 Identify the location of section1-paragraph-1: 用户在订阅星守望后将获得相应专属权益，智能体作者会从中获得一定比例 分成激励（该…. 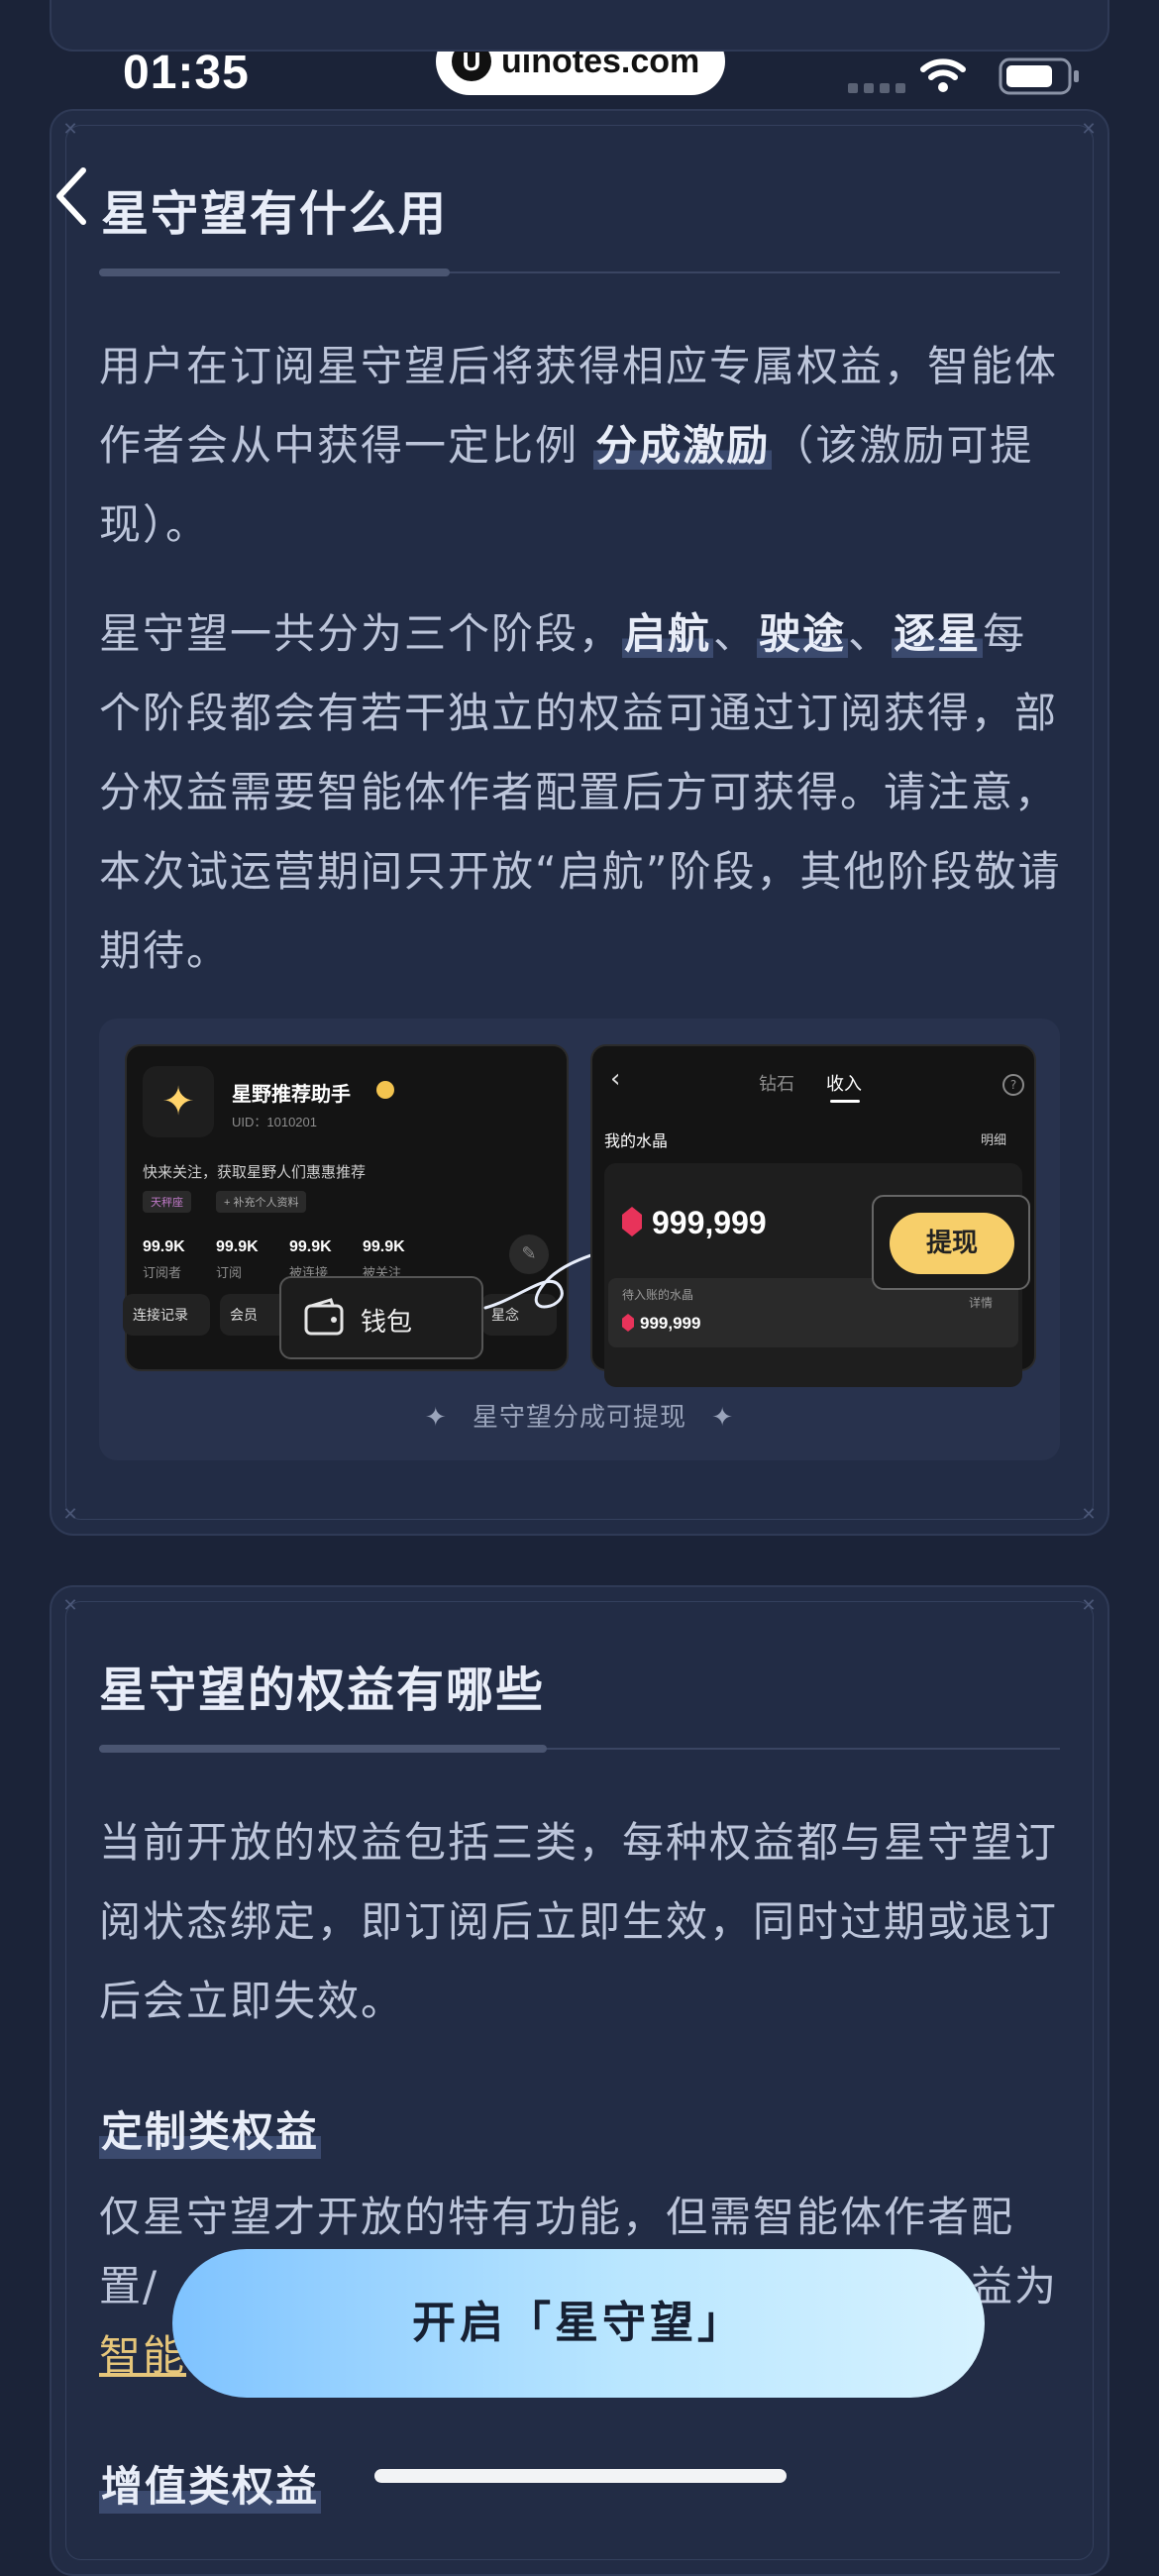
(584, 446).